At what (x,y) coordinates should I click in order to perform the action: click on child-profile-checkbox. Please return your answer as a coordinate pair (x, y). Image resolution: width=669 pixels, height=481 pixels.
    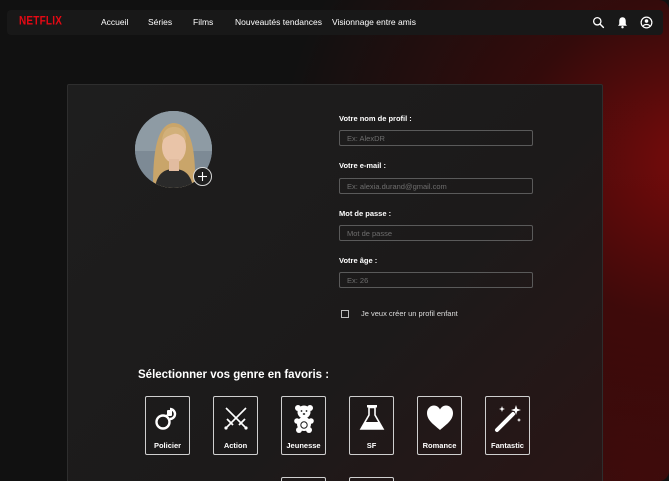
    Looking at the image, I should click on (345, 314).